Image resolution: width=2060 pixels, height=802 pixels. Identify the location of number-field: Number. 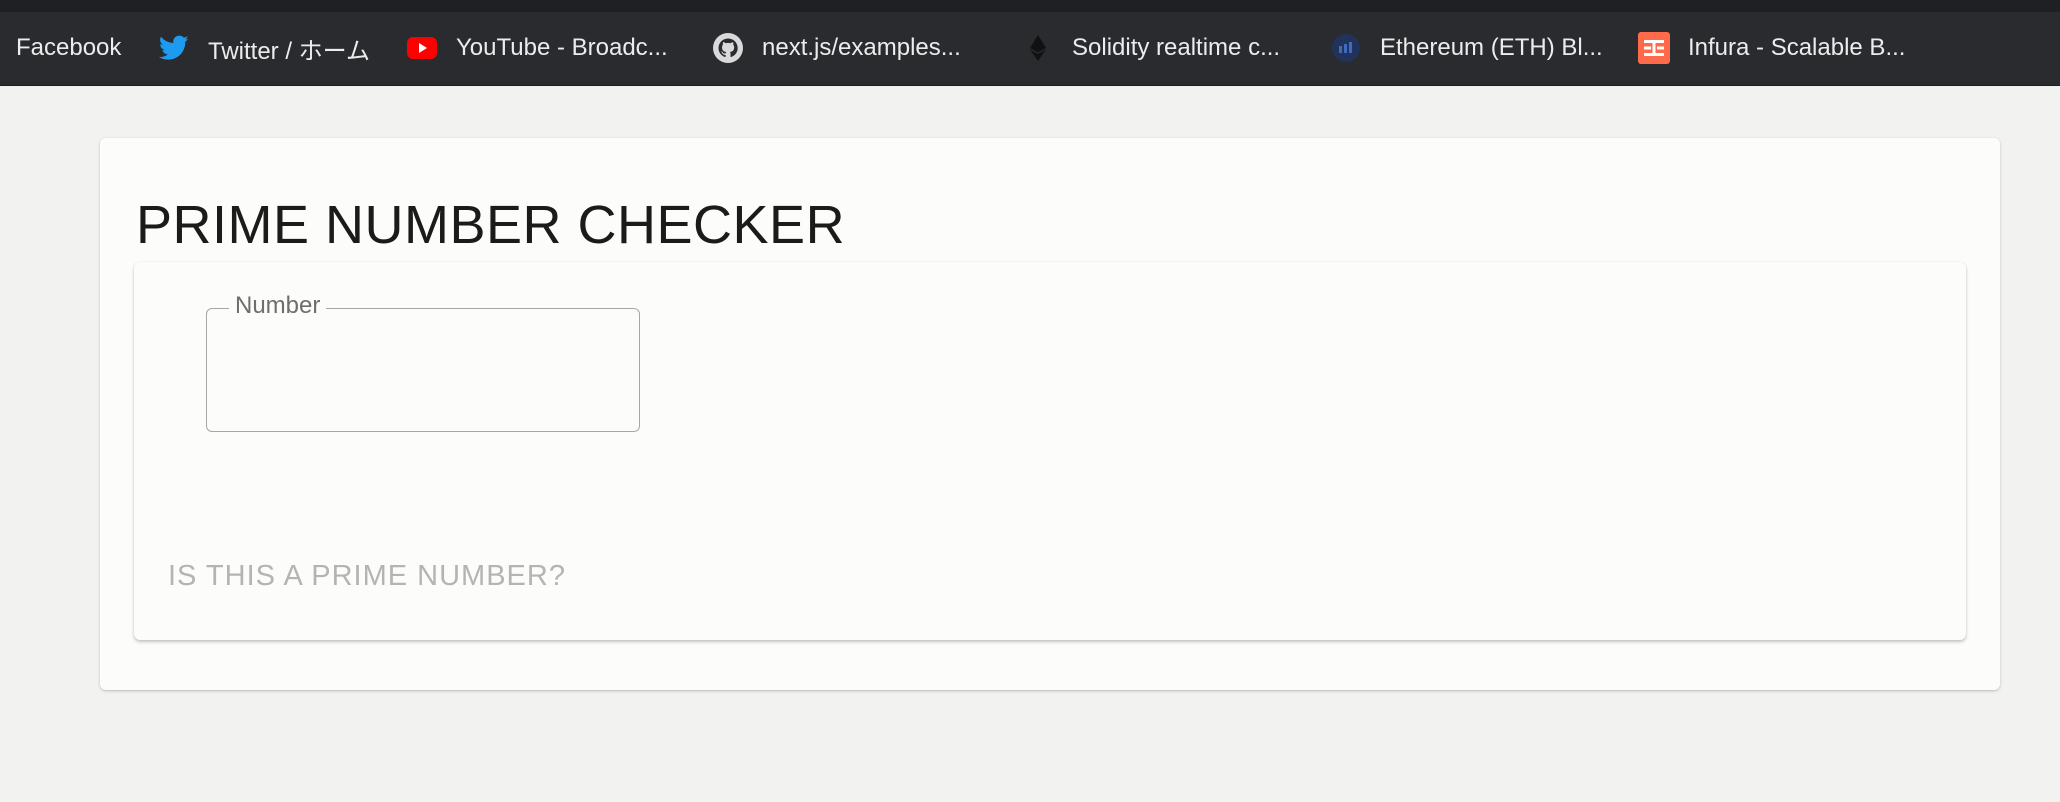
(423, 361).